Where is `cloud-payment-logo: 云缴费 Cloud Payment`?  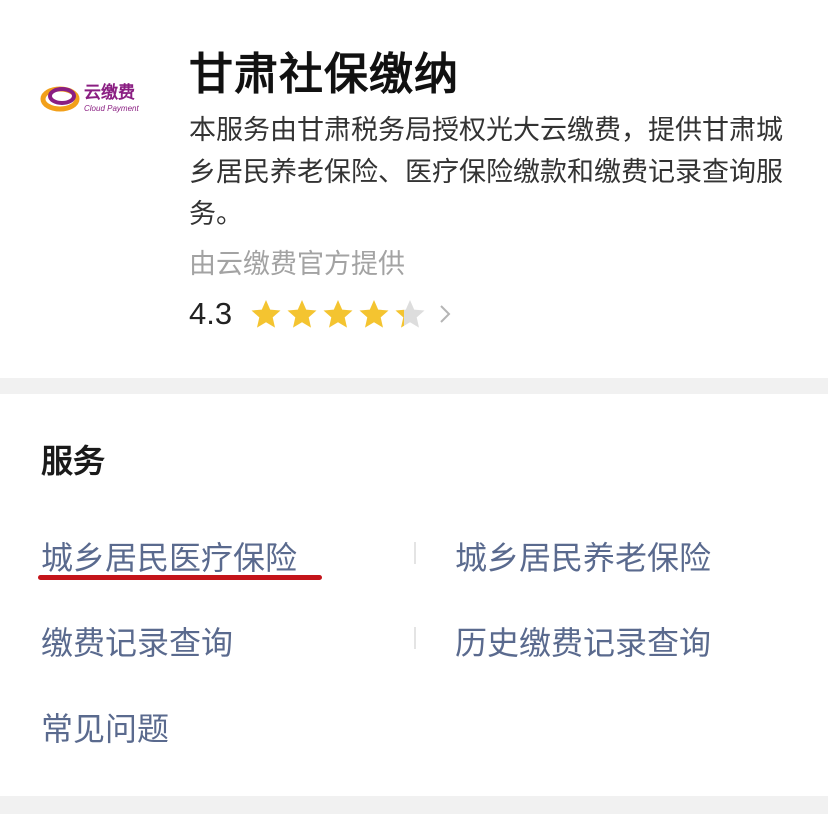
cloud-payment-logo: 云缴费 Cloud Payment is located at coordinates (98, 98).